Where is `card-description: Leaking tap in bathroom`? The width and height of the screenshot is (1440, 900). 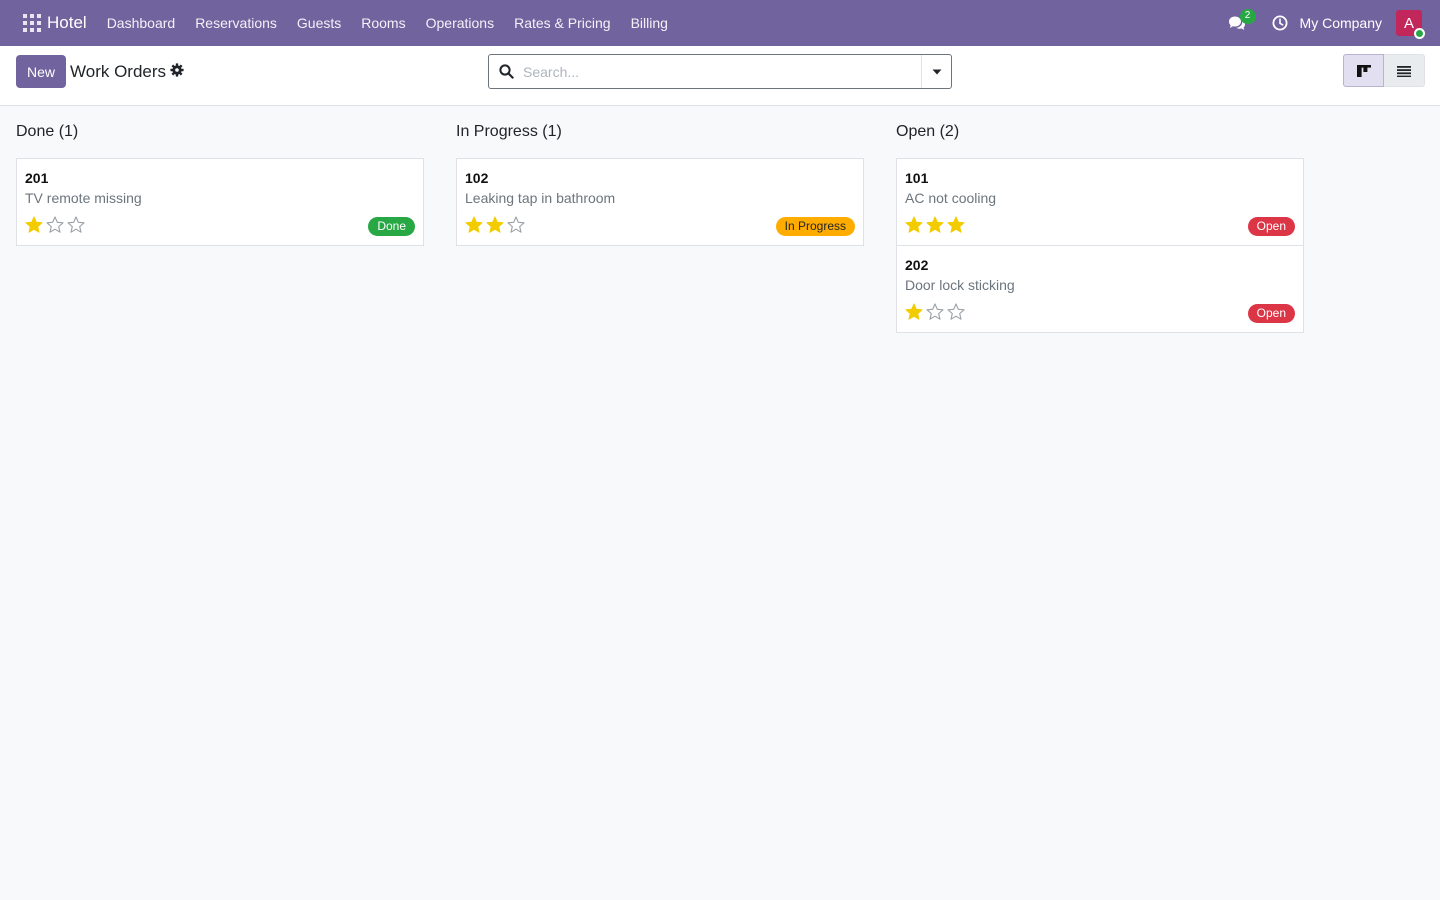 card-description: Leaking tap in bathroom is located at coordinates (540, 198).